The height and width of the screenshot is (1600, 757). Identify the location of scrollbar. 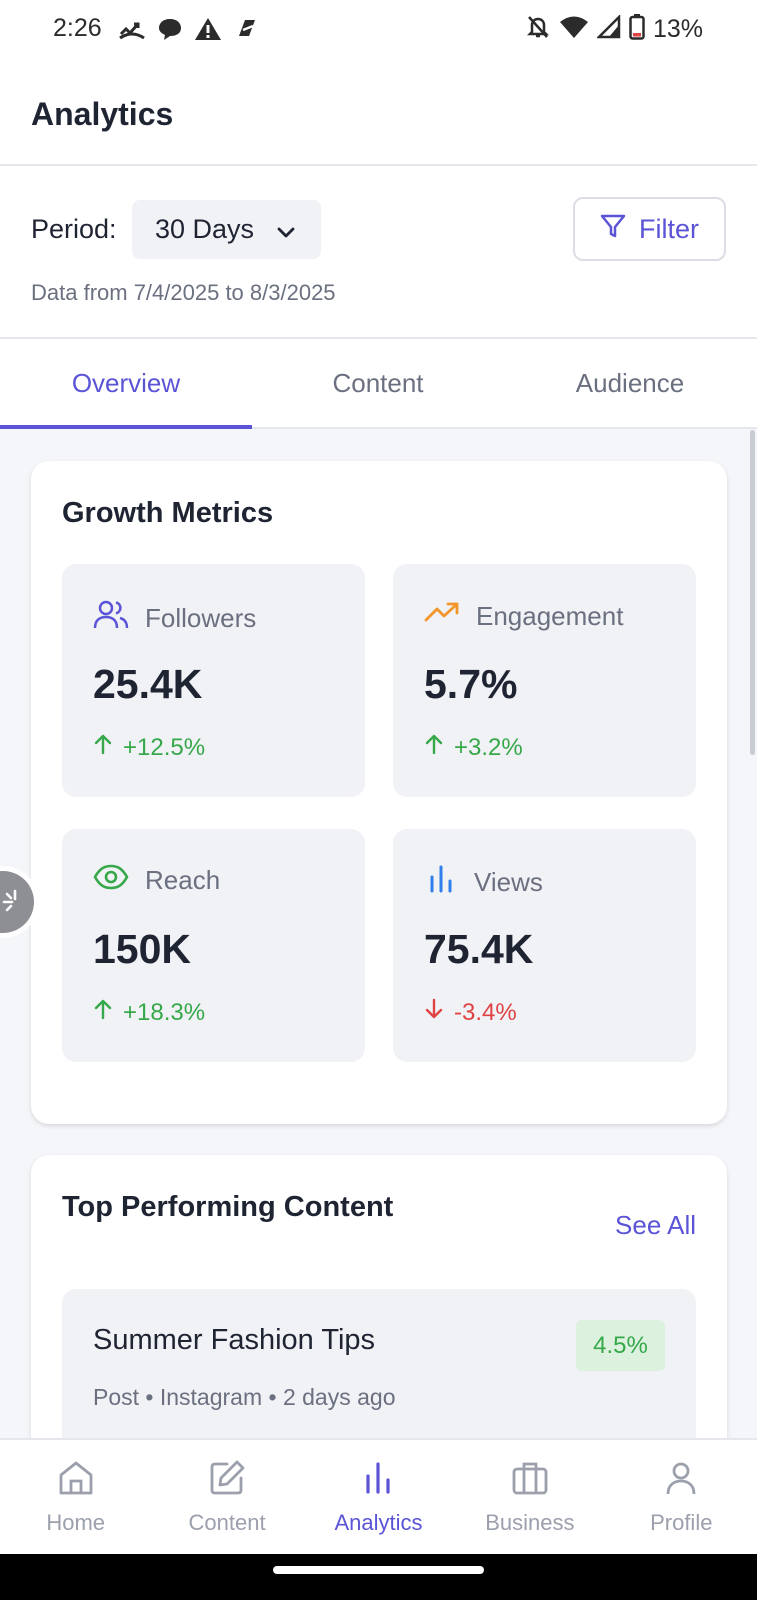
(752, 592).